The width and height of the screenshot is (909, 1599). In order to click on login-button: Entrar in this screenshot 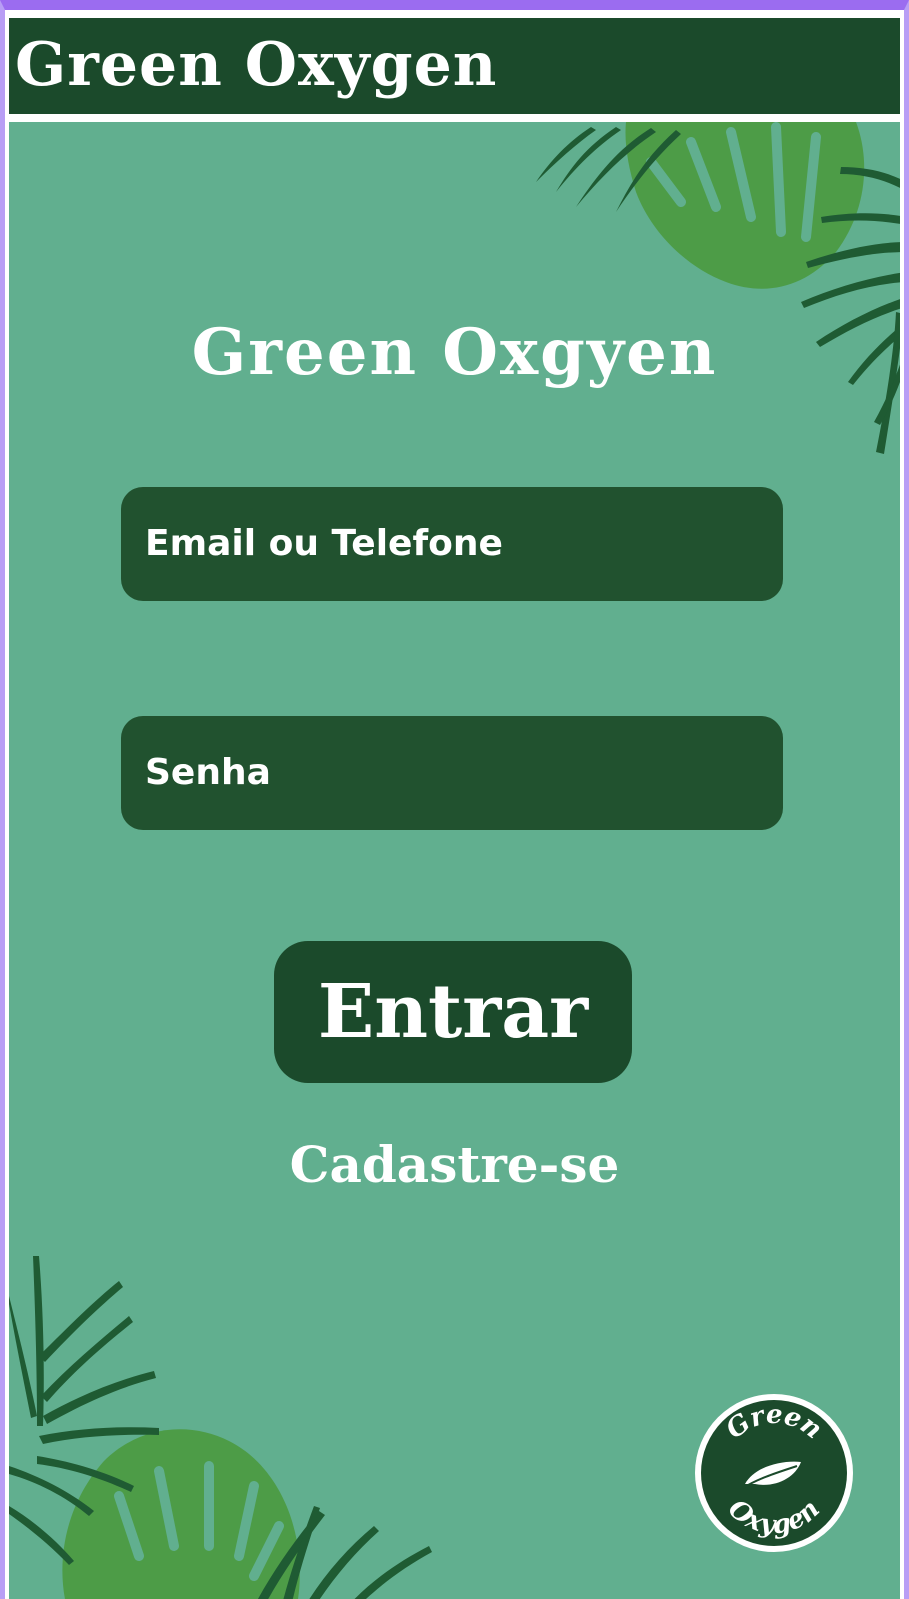, I will do `click(453, 1012)`.